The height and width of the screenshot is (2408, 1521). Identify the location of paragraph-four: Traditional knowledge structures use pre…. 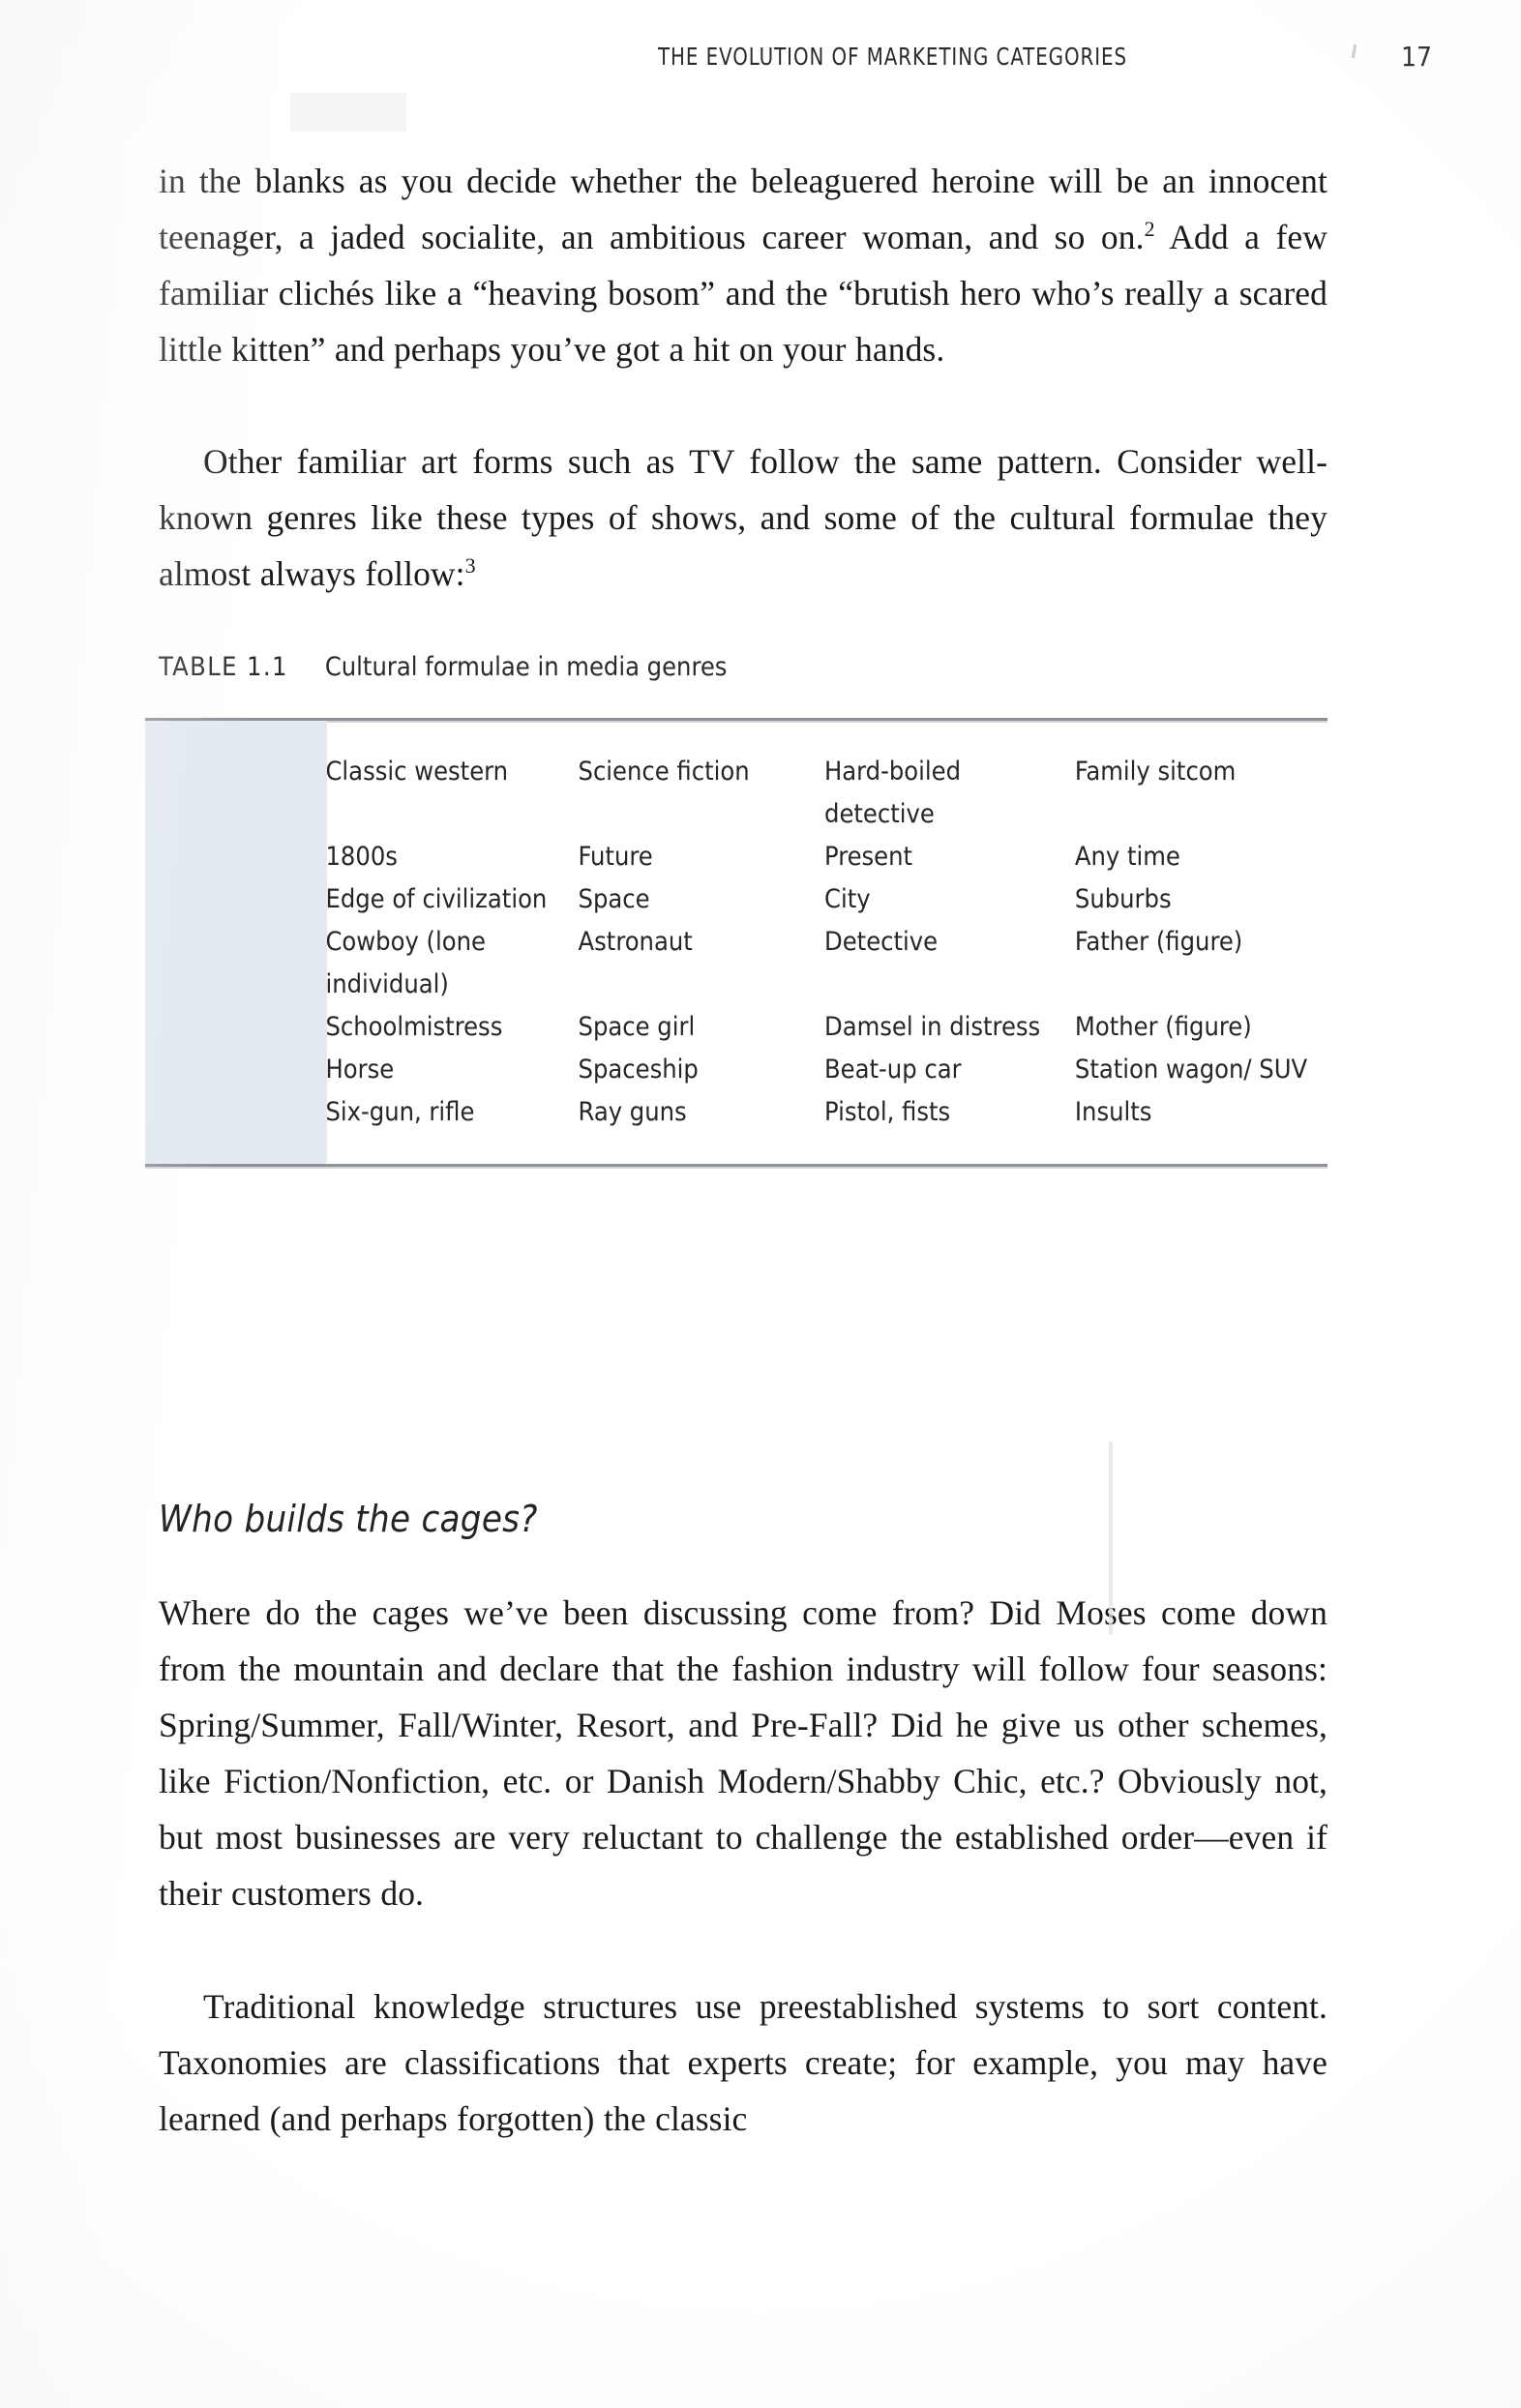
(743, 2062).